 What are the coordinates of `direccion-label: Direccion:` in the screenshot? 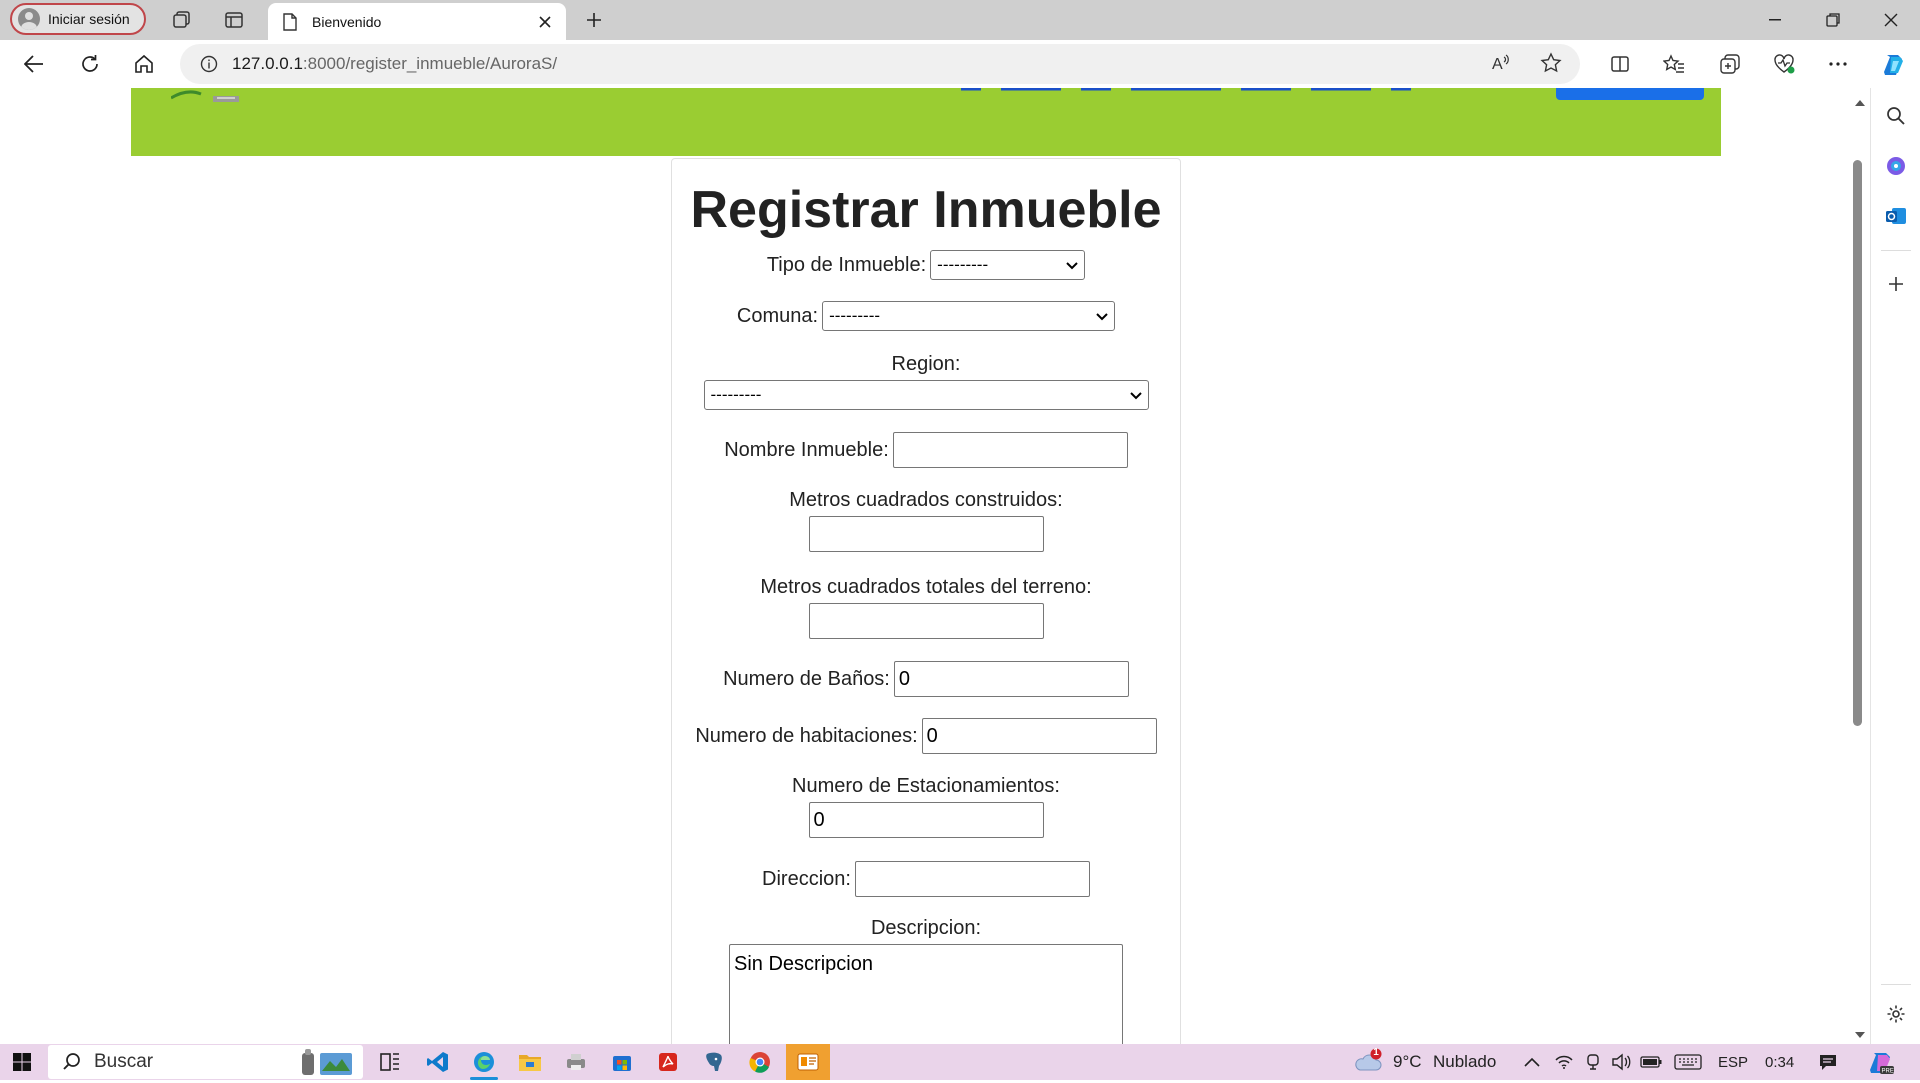 It's located at (806, 878).